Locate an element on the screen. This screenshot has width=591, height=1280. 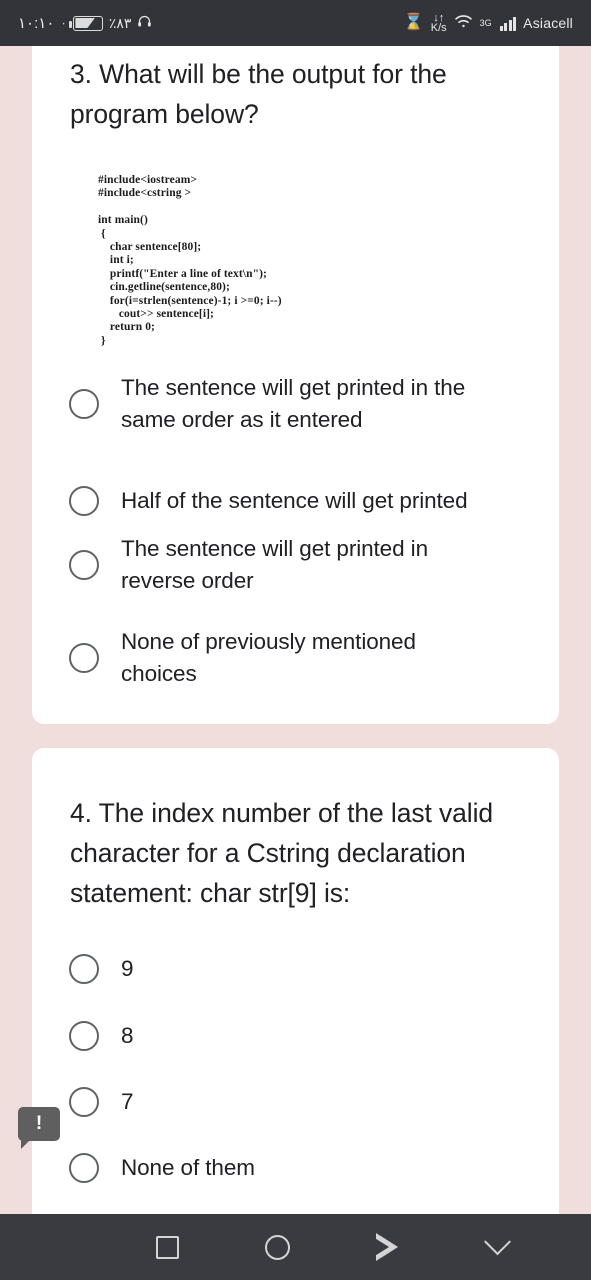
chevron-down-icon is located at coordinates (497, 1247).